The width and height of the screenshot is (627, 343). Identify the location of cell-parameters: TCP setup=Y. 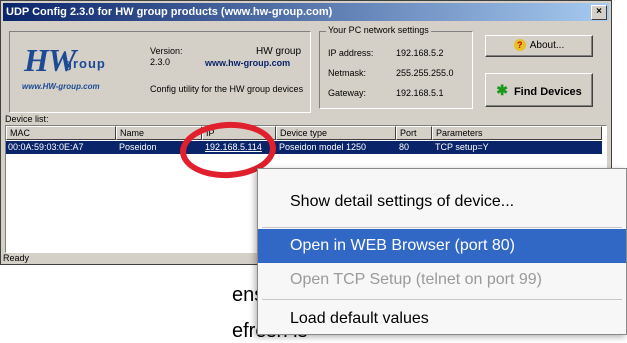
(462, 147).